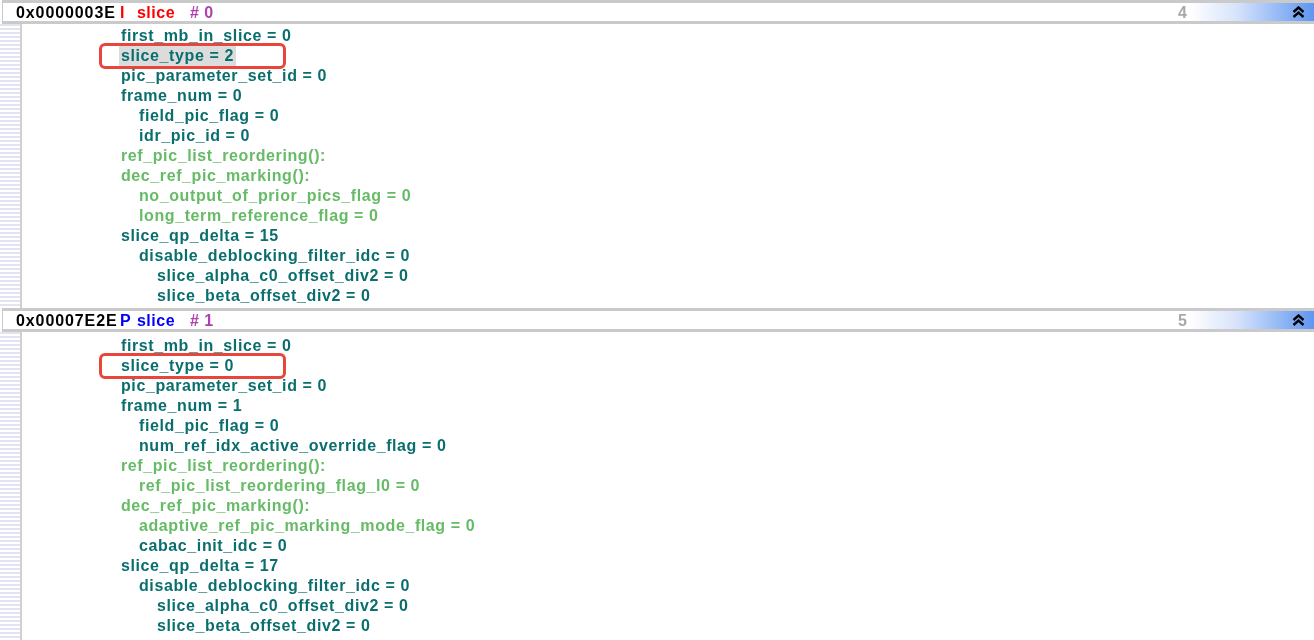  Describe the element at coordinates (177, 56) in the screenshot. I see `syntax-element: slice_type = 2` at that location.